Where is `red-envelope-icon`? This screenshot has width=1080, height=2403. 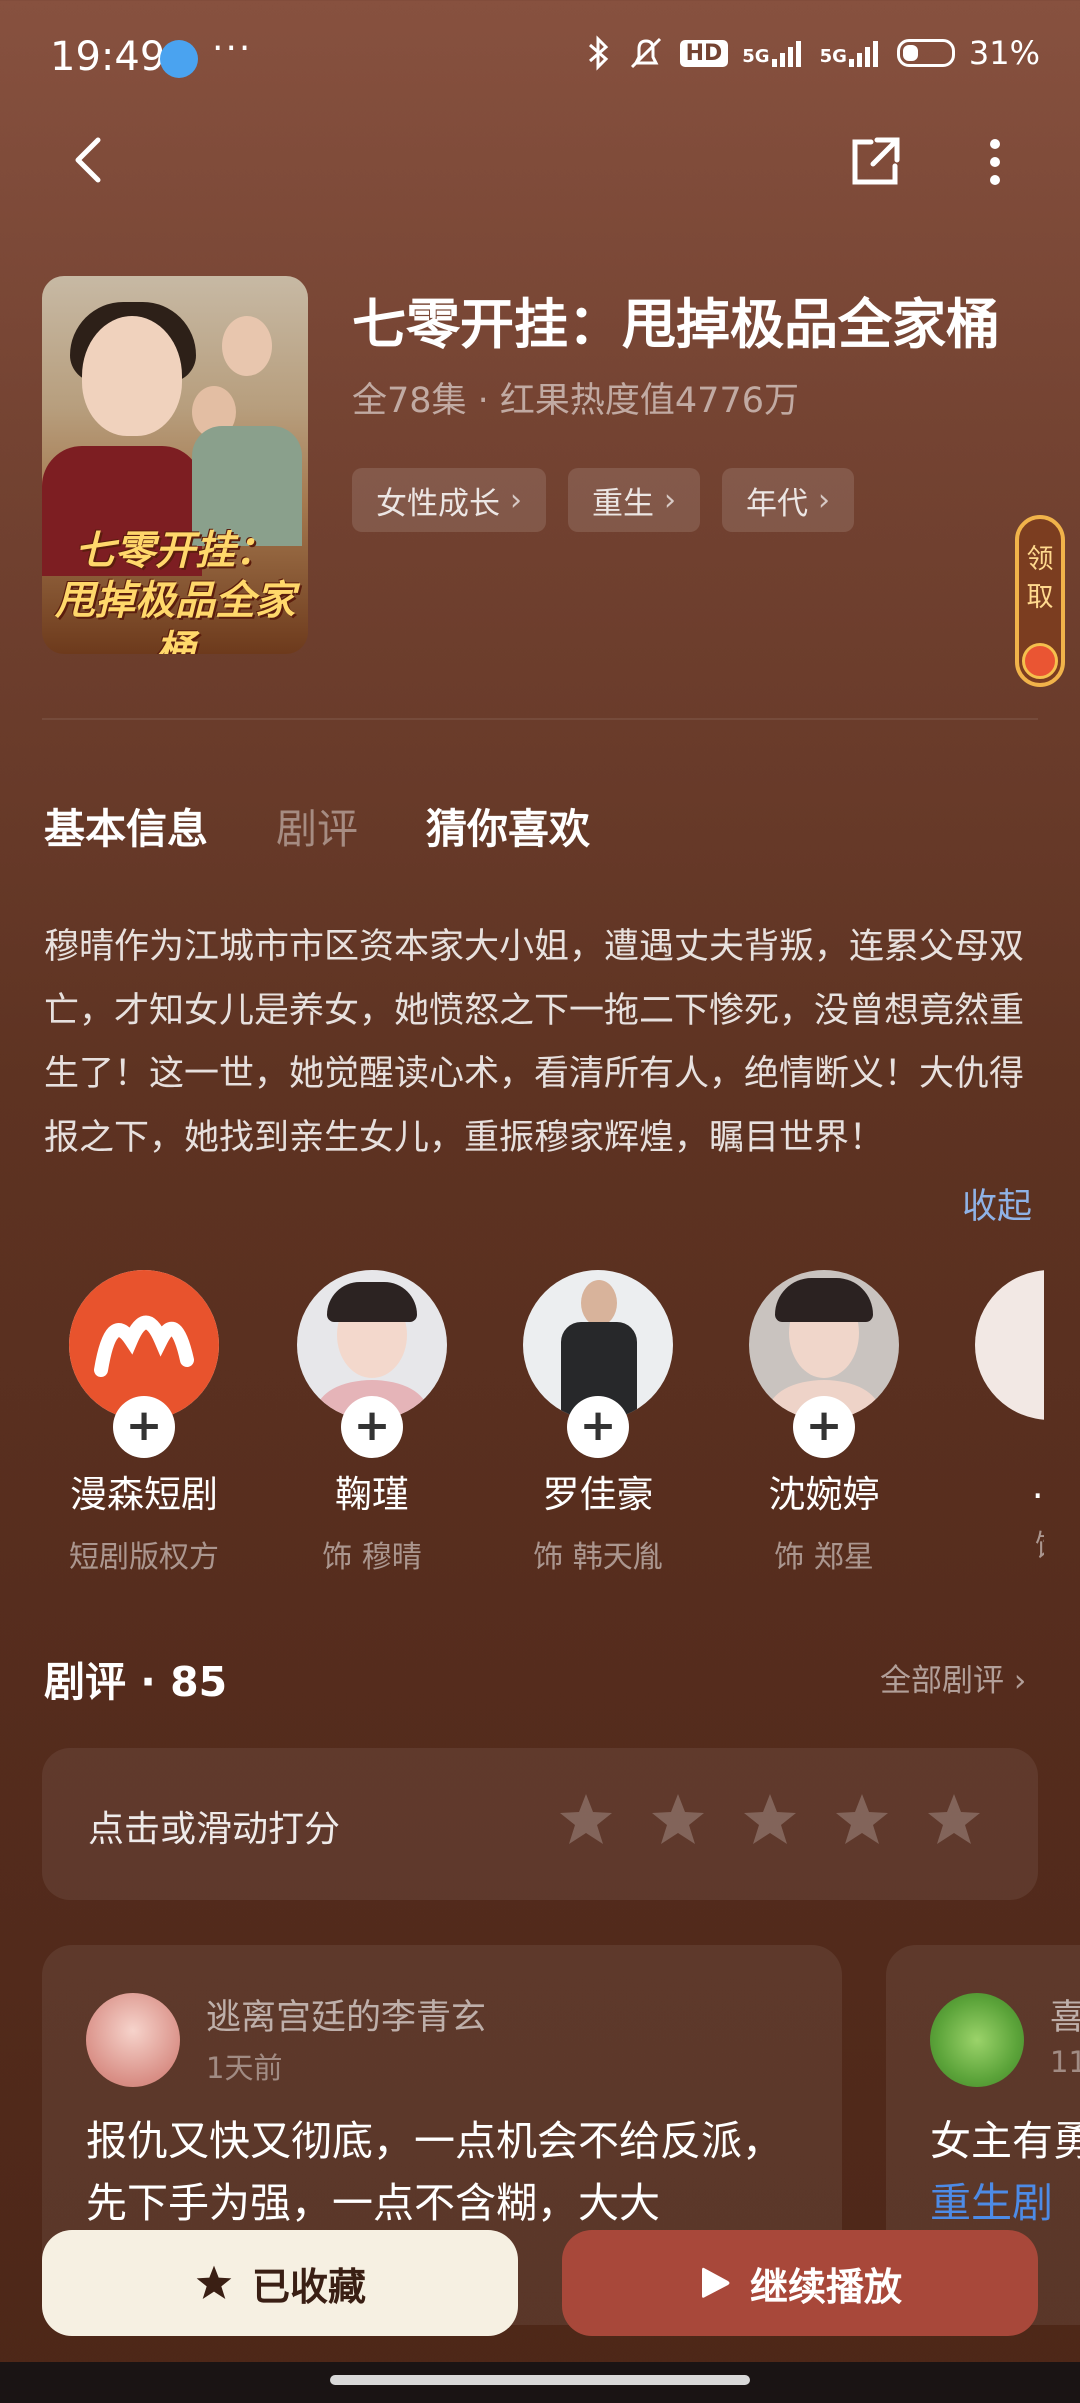 red-envelope-icon is located at coordinates (1040, 661).